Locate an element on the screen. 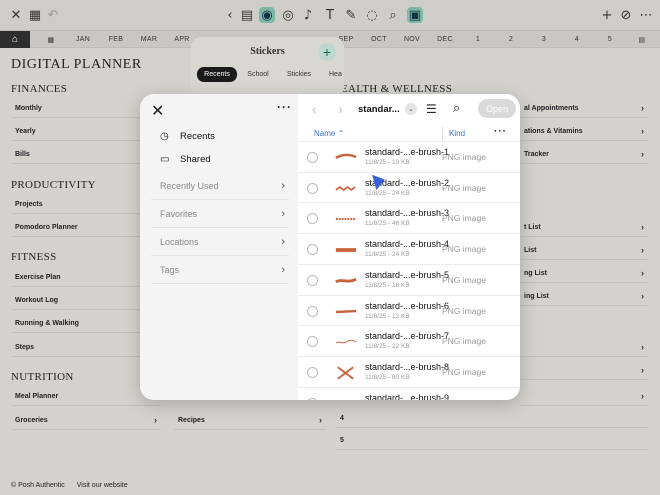 Image resolution: width=660 pixels, height=495 pixels. sidebar-more-icon: ··· is located at coordinates (284, 107).